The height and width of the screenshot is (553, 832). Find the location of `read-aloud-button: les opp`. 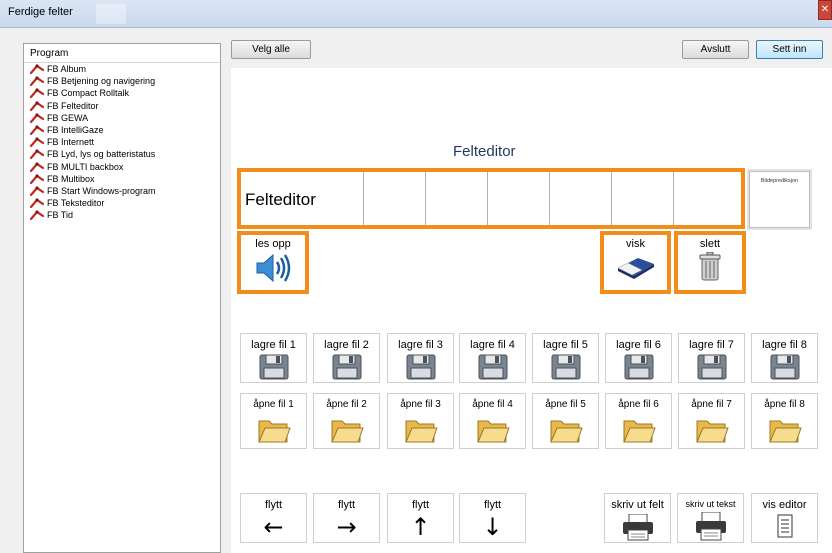

read-aloud-button: les opp is located at coordinates (273, 262).